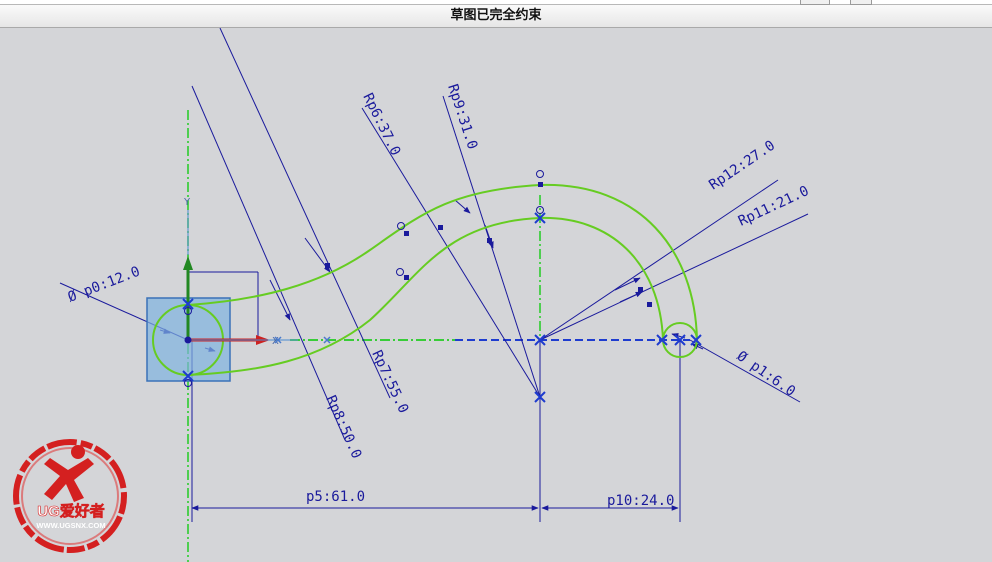 This screenshot has width=992, height=562. I want to click on logo-url: WWW.UGSNX.COM, so click(70, 525).